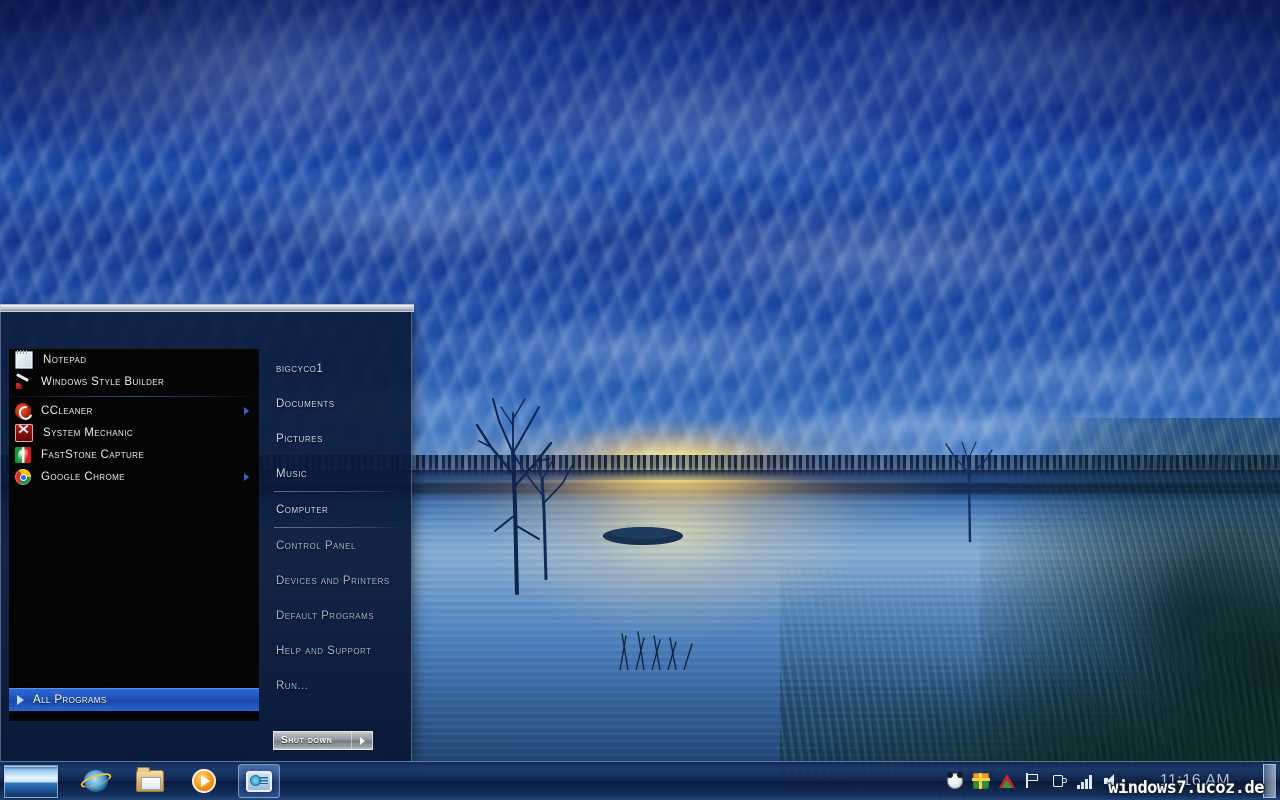  Describe the element at coordinates (134, 477) in the screenshot. I see `start-menu-item-google-chrome: Google Chrome` at that location.